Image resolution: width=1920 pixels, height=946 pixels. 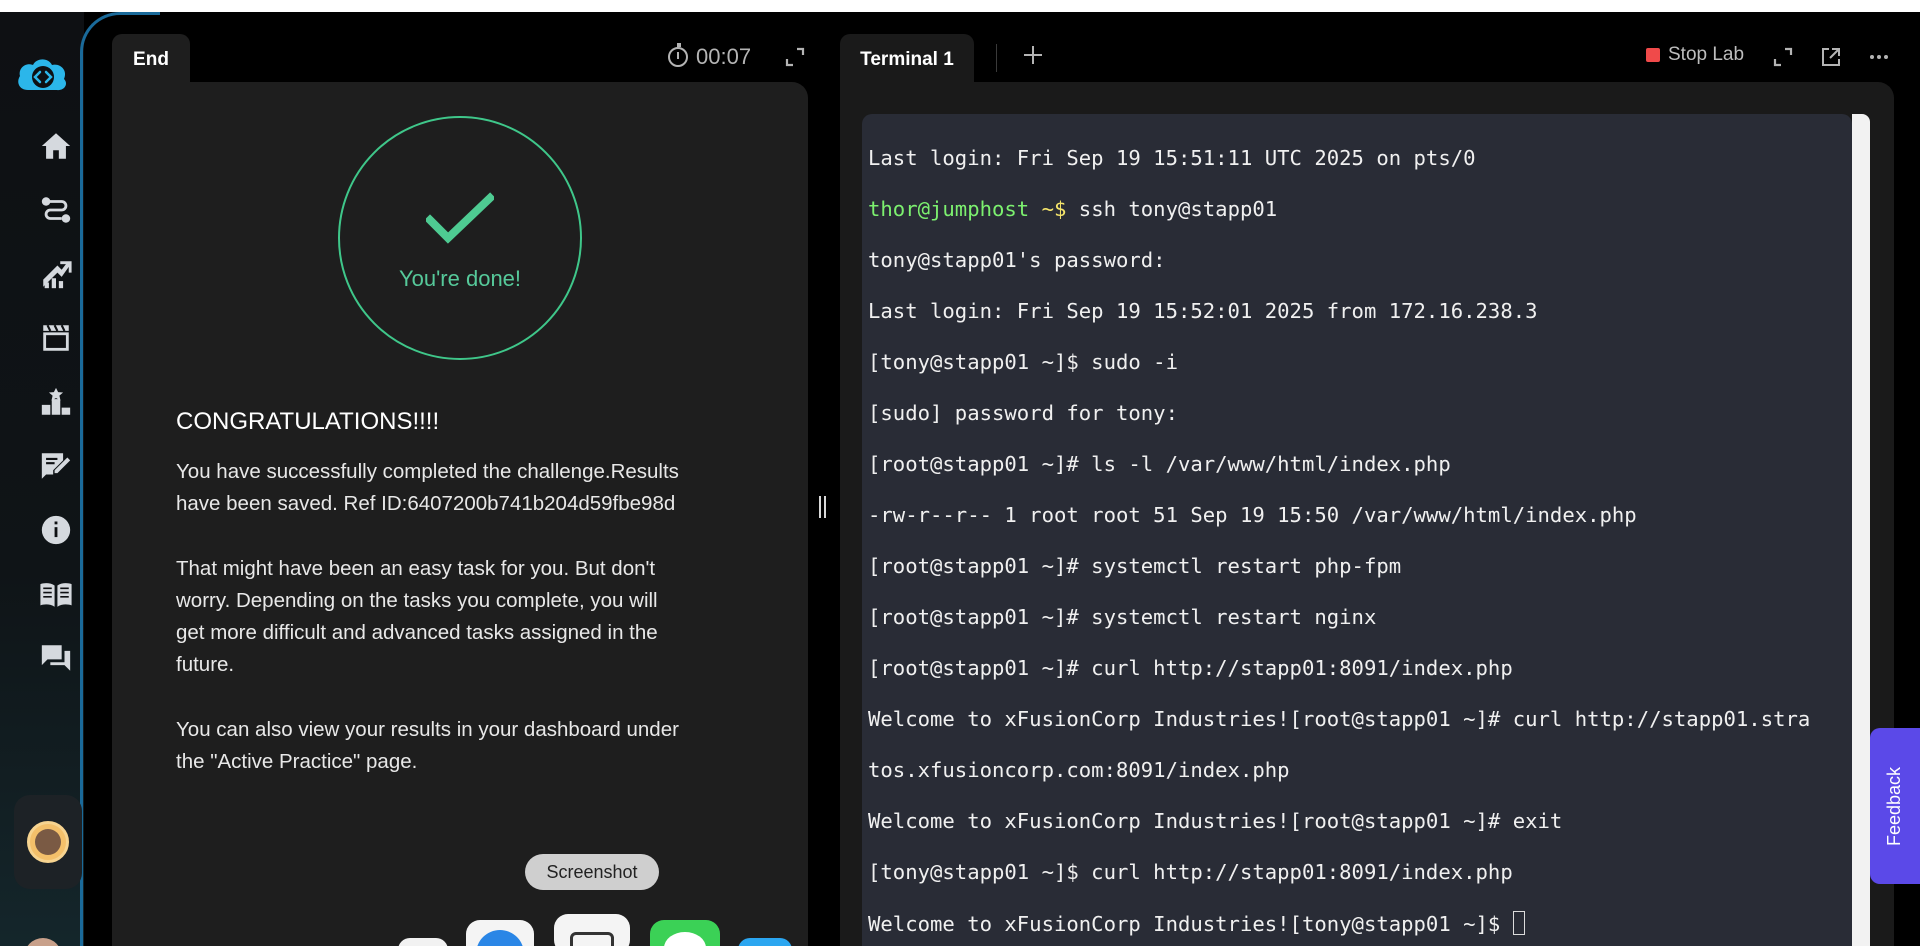 What do you see at coordinates (1017, 259) in the screenshot?
I see `terminal-line: tony@stapp01's password:` at bounding box center [1017, 259].